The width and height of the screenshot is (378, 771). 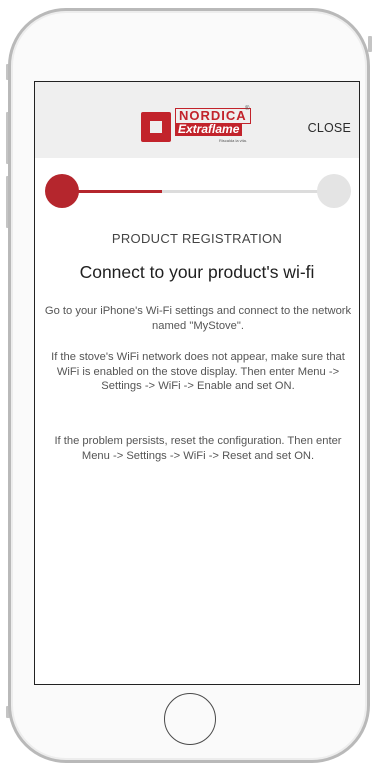 What do you see at coordinates (233, 140) in the screenshot?
I see `logo-tagline: Riscalda la vita.` at bounding box center [233, 140].